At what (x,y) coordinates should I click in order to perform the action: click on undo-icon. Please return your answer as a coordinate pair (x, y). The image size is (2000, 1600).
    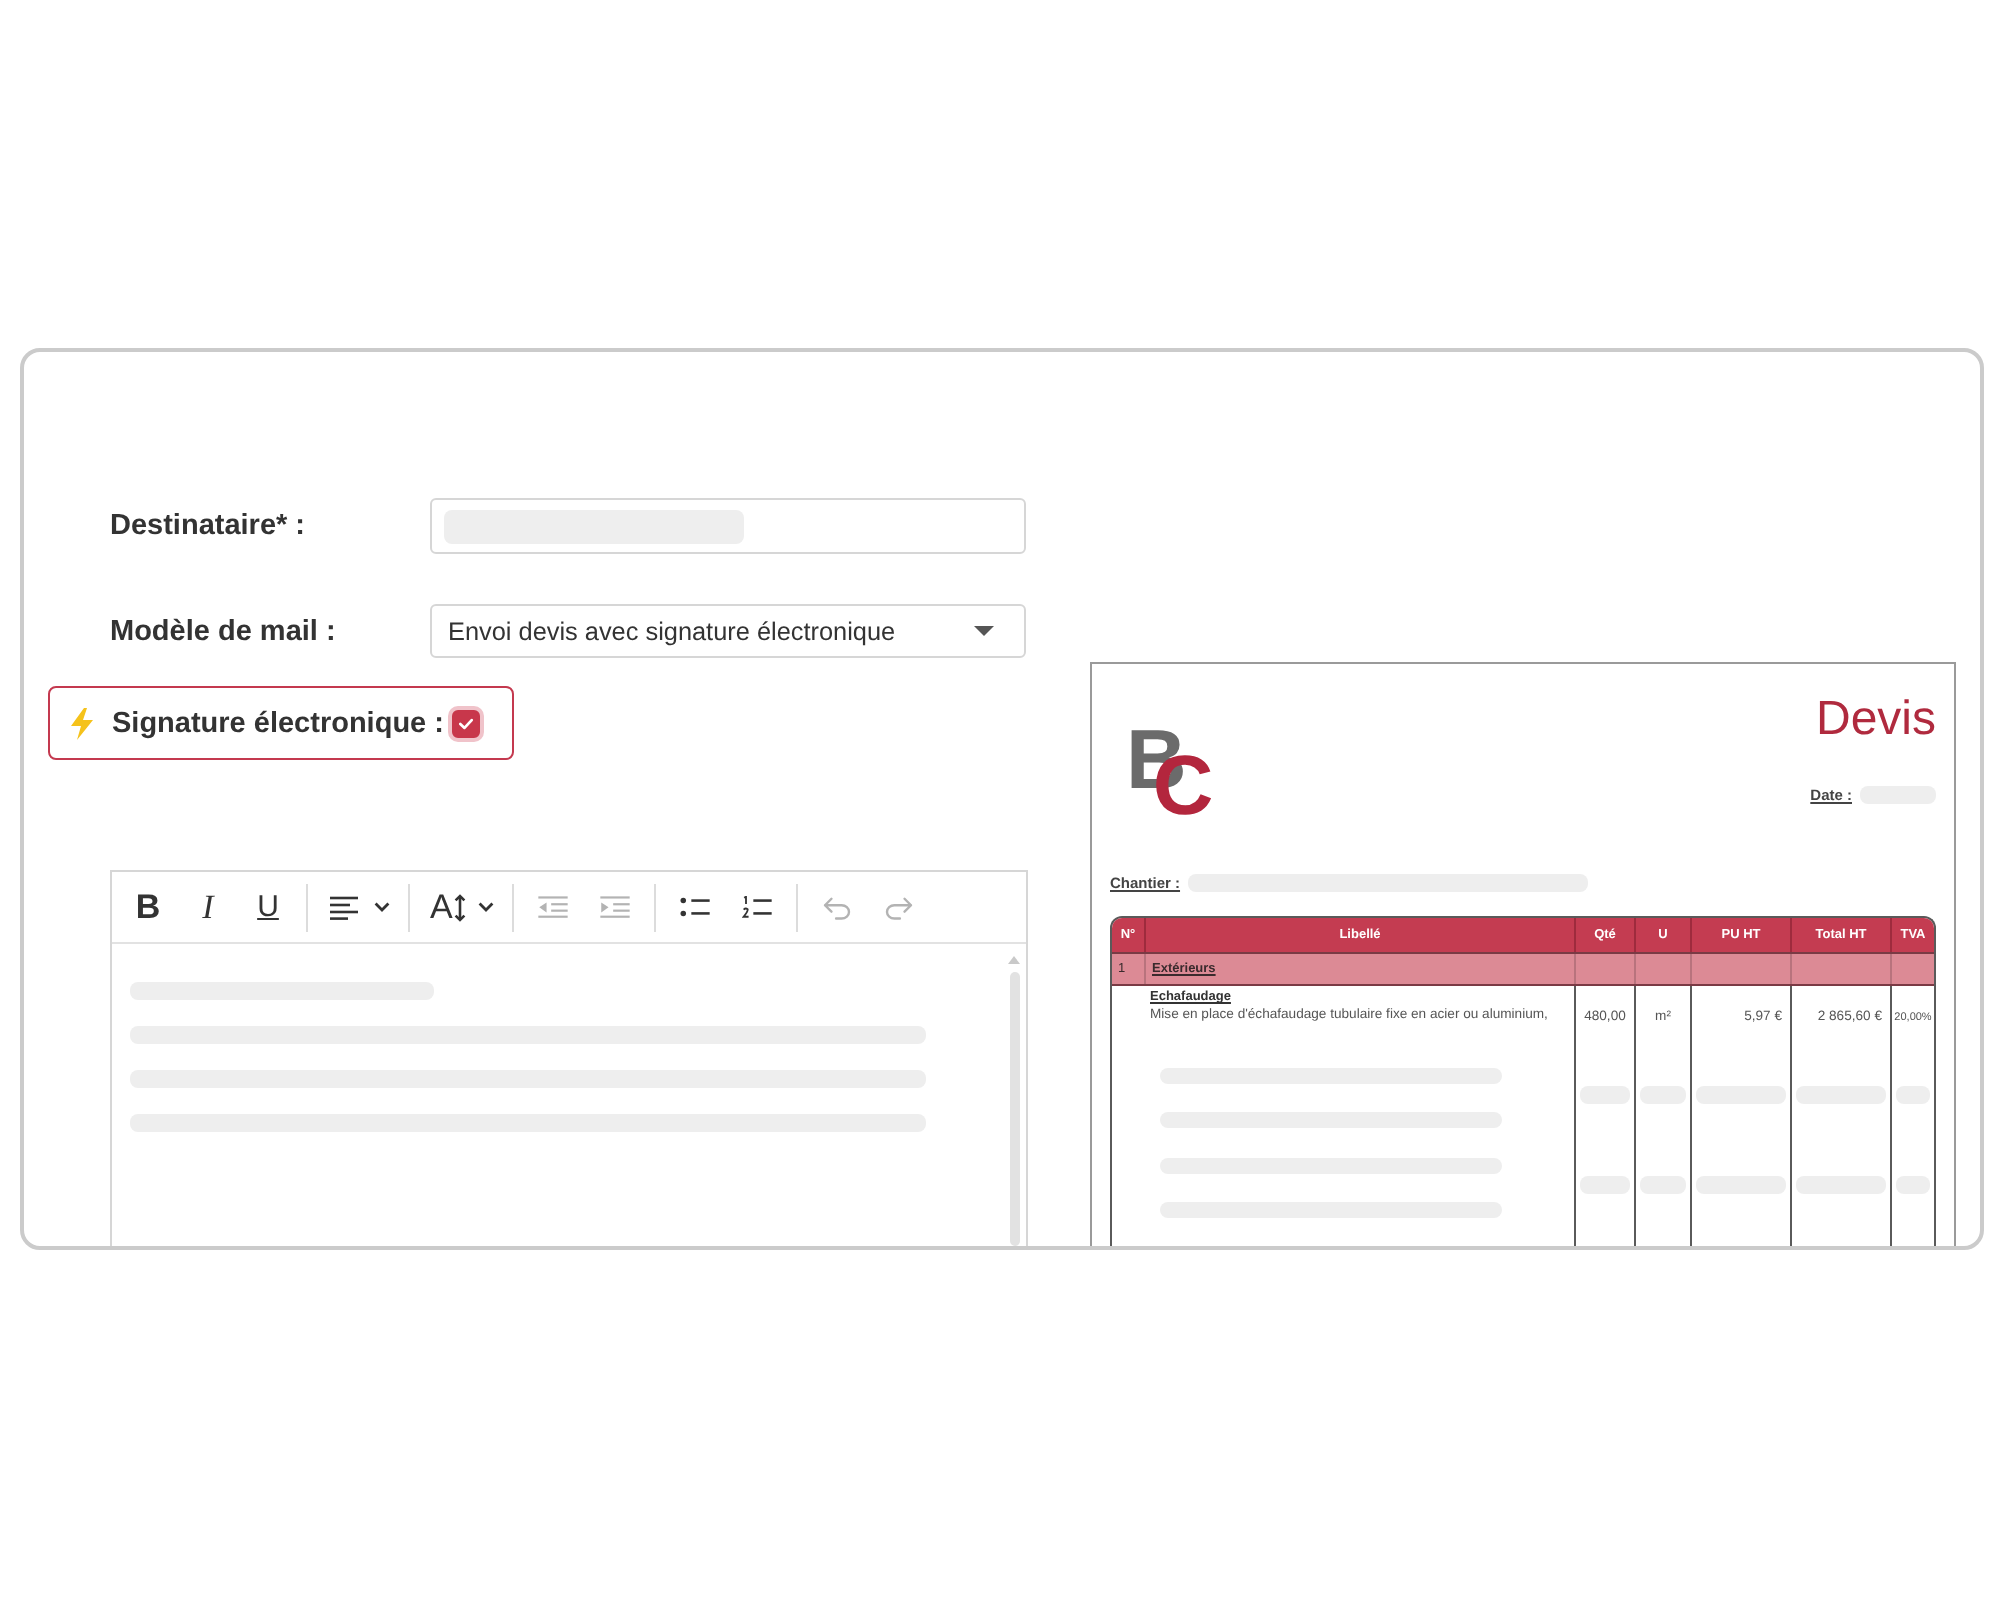
    Looking at the image, I should click on (837, 907).